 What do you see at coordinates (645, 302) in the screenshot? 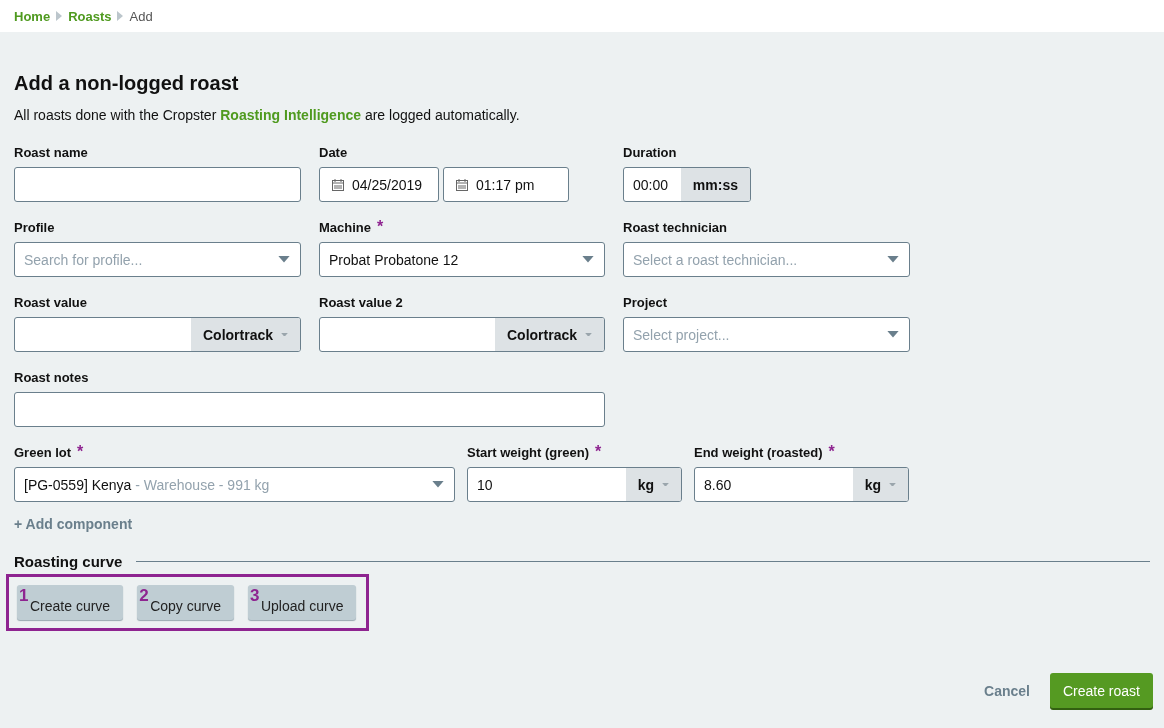
I see `field-label: Project` at bounding box center [645, 302].